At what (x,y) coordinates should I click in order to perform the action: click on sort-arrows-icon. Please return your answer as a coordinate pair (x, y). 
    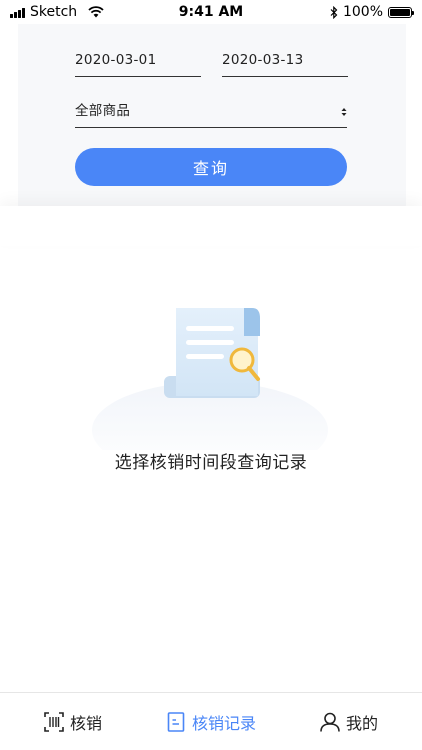
    Looking at the image, I should click on (344, 112).